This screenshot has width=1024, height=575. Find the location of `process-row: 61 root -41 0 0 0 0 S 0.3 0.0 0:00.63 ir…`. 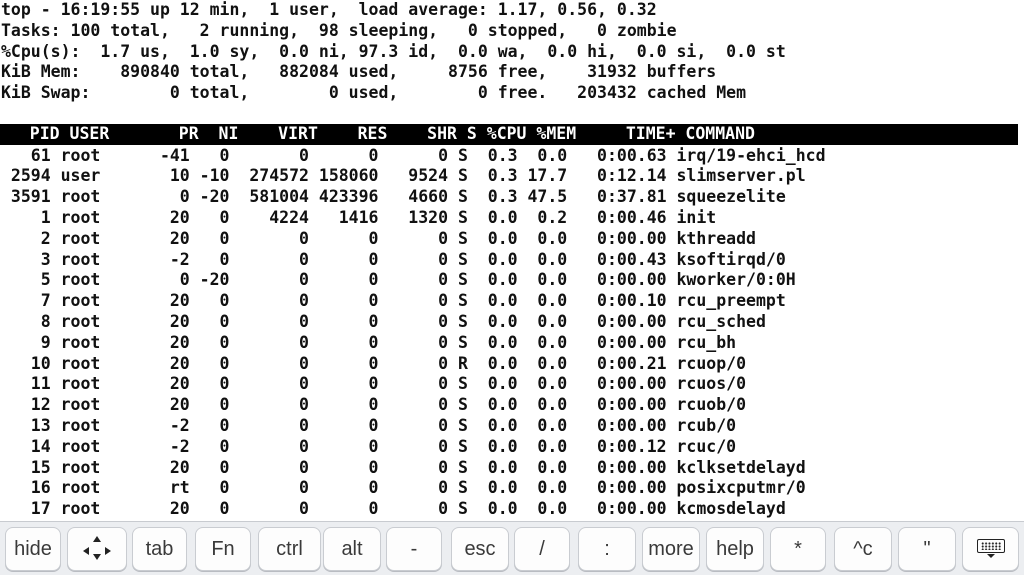

process-row: 61 root -41 0 0 0 0 S 0.3 0.0 0:00.63 ir… is located at coordinates (413, 155).